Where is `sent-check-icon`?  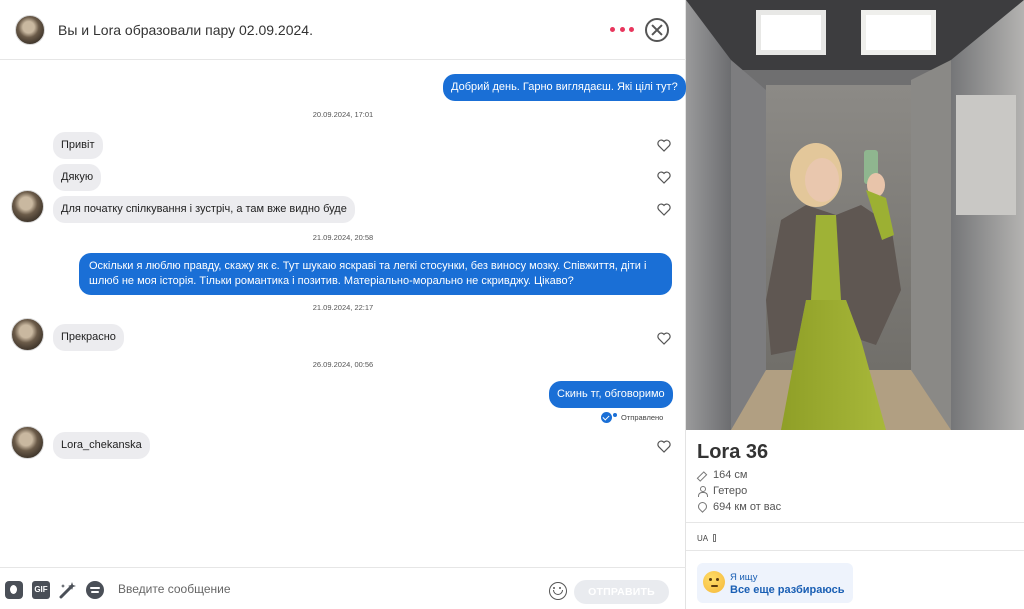
sent-check-icon is located at coordinates (606, 417).